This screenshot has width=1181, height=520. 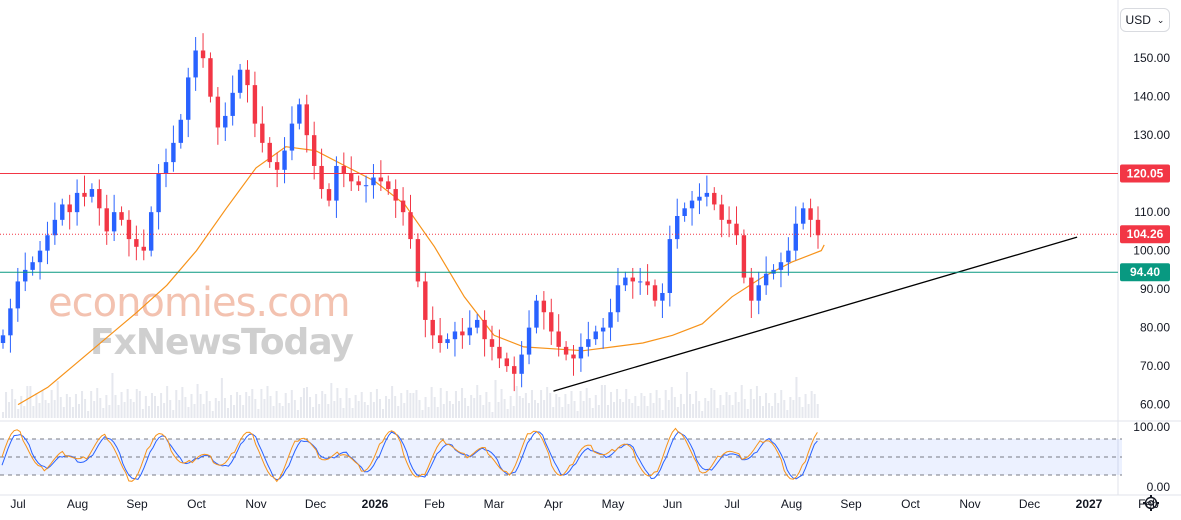 What do you see at coordinates (1151, 97) in the screenshot?
I see `price-tick-label: 140.00` at bounding box center [1151, 97].